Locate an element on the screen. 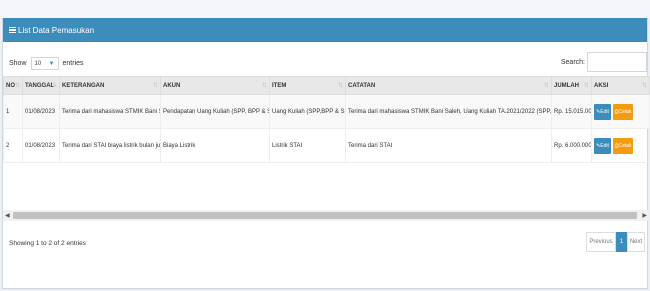  column-header-tanggal: TANGGAL ⇅ is located at coordinates (41, 85).